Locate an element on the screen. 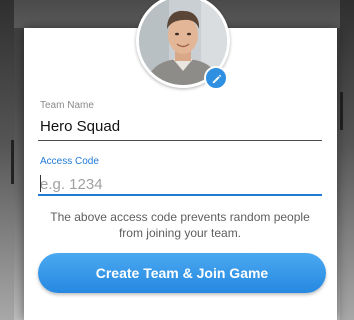 The height and width of the screenshot is (320, 354). access-code-underline is located at coordinates (180, 195).